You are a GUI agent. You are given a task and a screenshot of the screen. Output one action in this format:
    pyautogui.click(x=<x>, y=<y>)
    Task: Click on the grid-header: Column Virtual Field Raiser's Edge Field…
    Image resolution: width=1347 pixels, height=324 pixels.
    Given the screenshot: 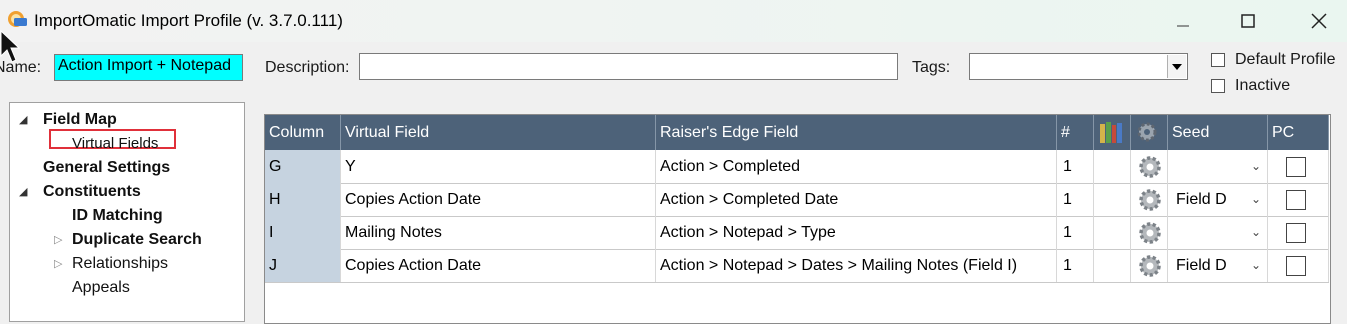 What is the action you would take?
    pyautogui.click(x=797, y=132)
    